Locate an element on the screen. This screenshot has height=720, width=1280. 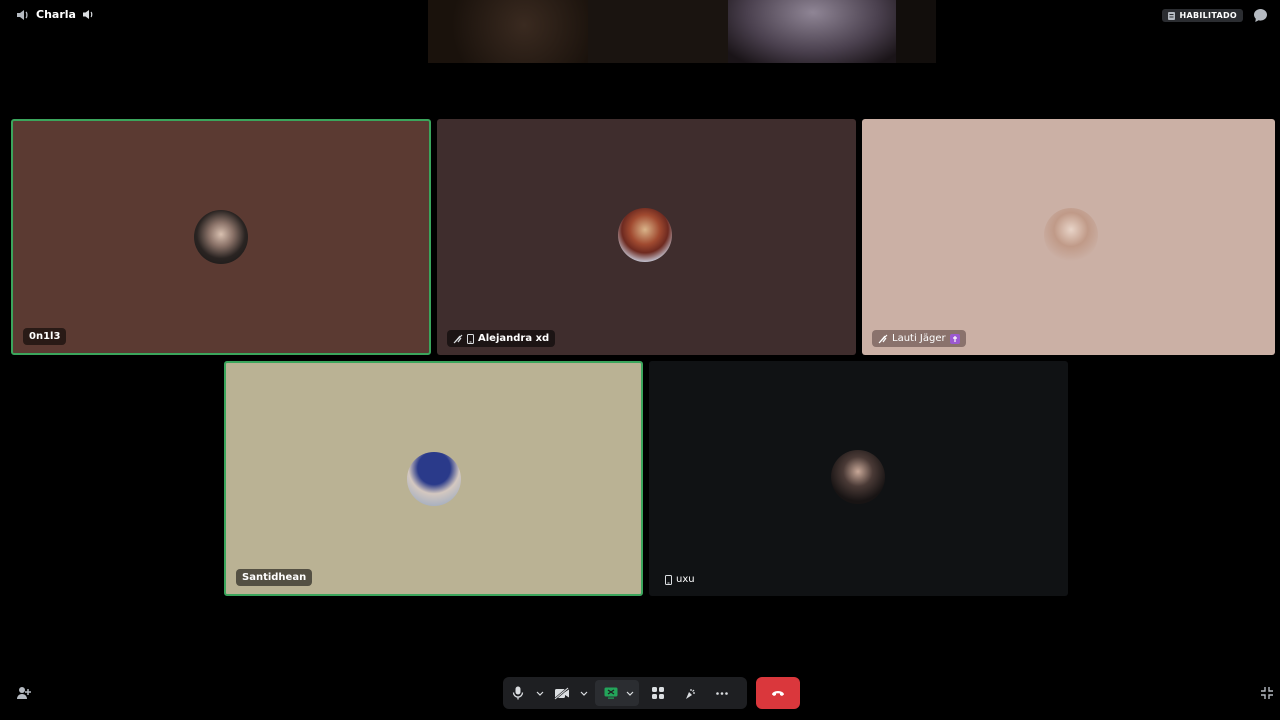
channel-name: Charla is located at coordinates (56, 14).